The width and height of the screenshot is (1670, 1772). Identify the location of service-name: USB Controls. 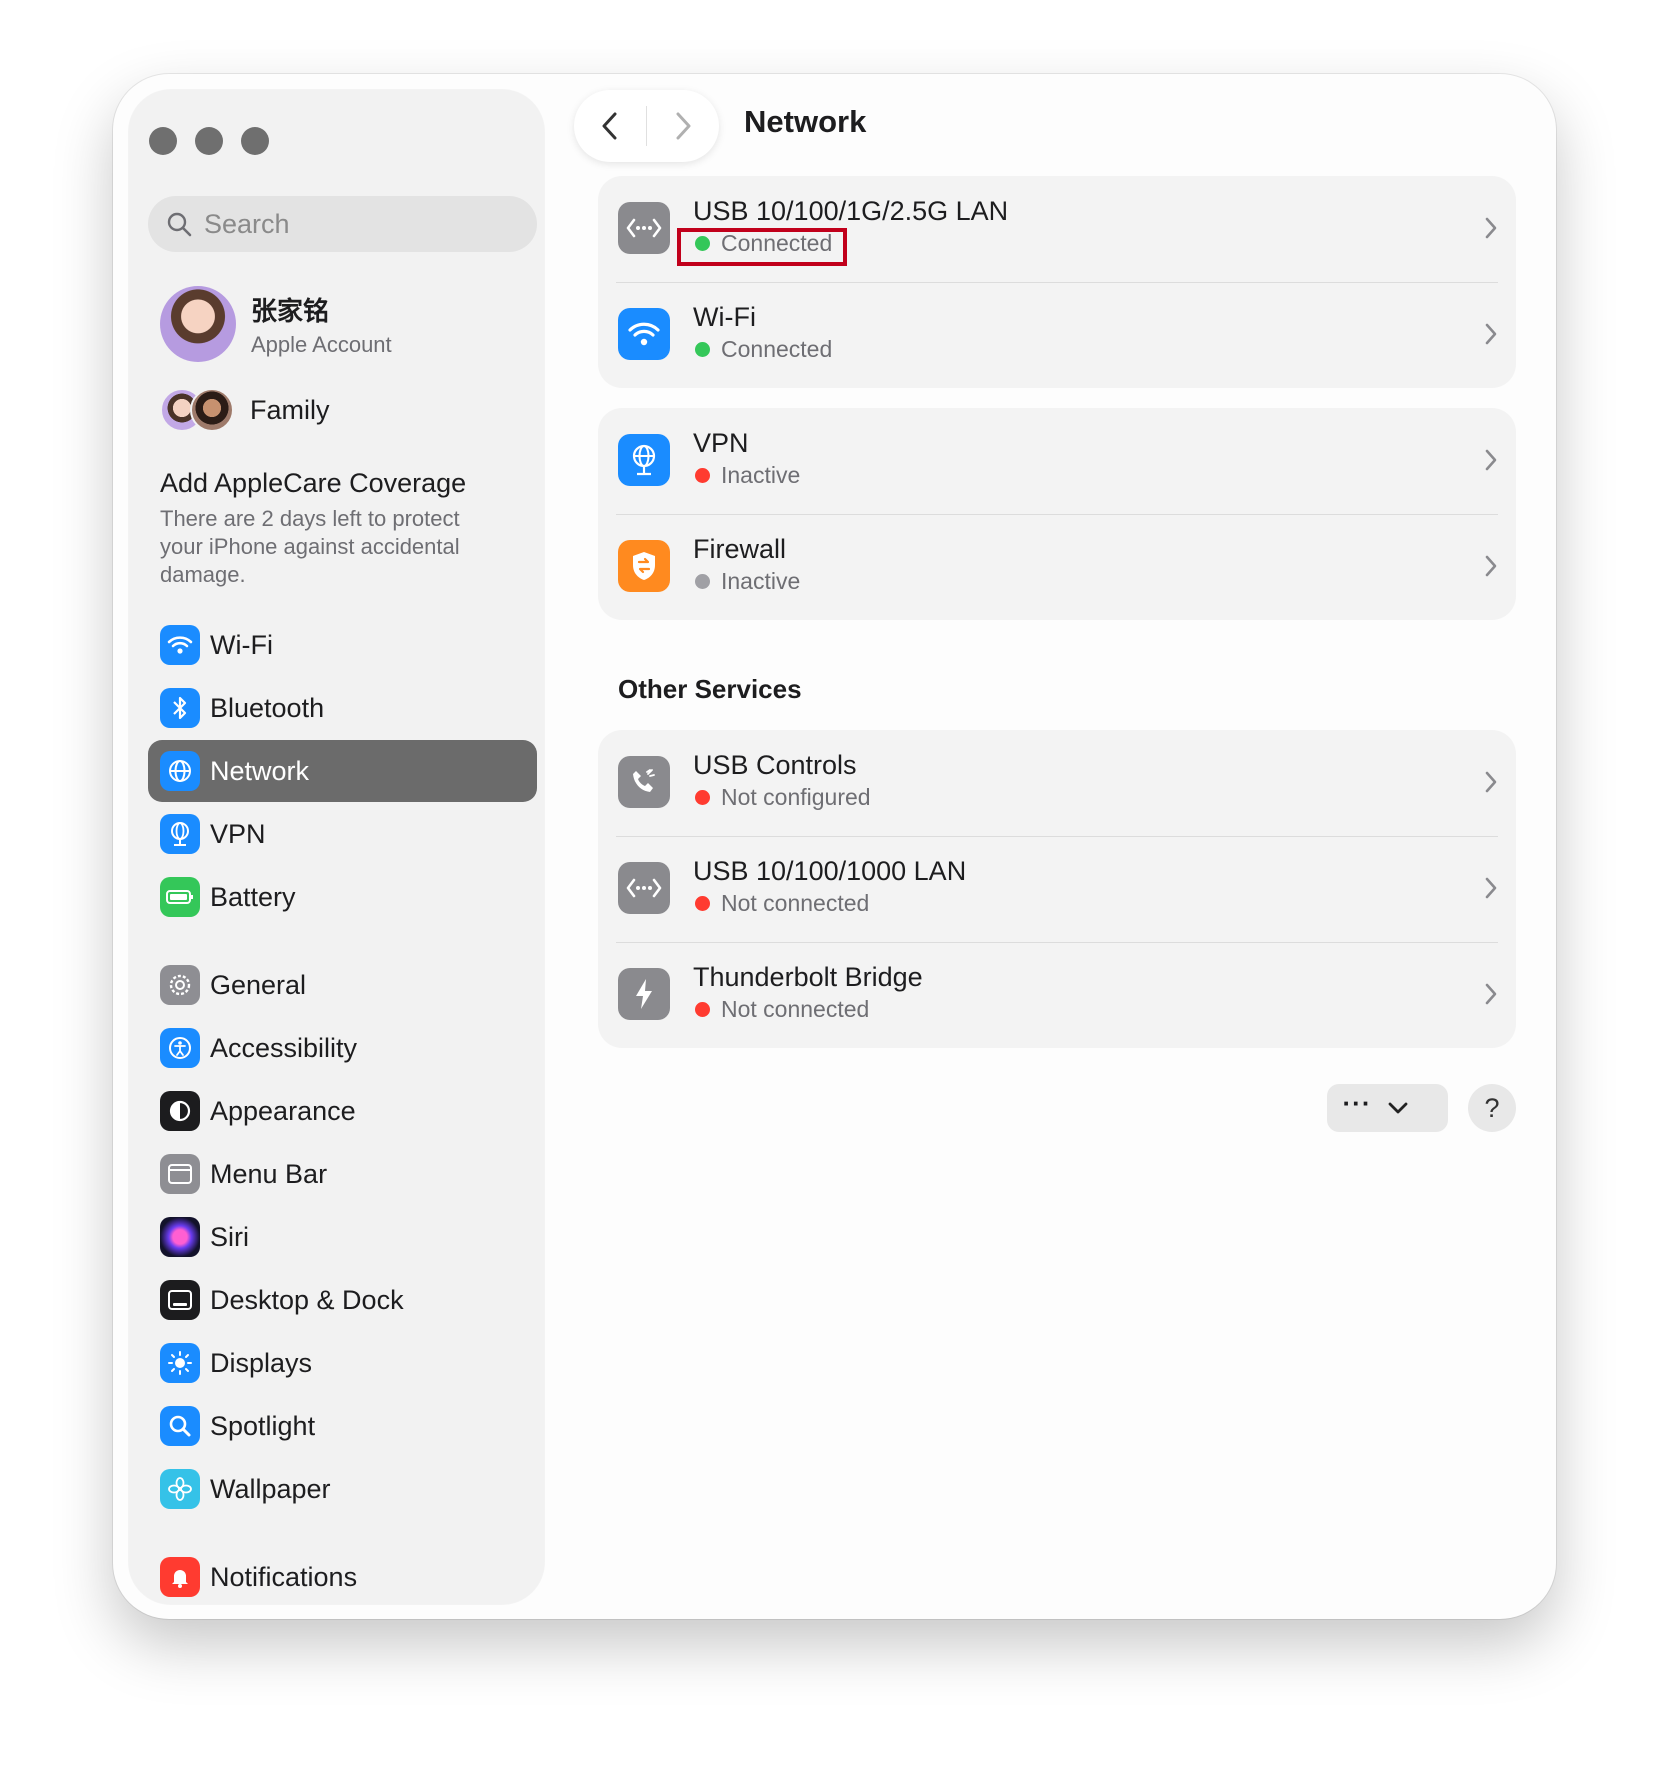
(775, 765).